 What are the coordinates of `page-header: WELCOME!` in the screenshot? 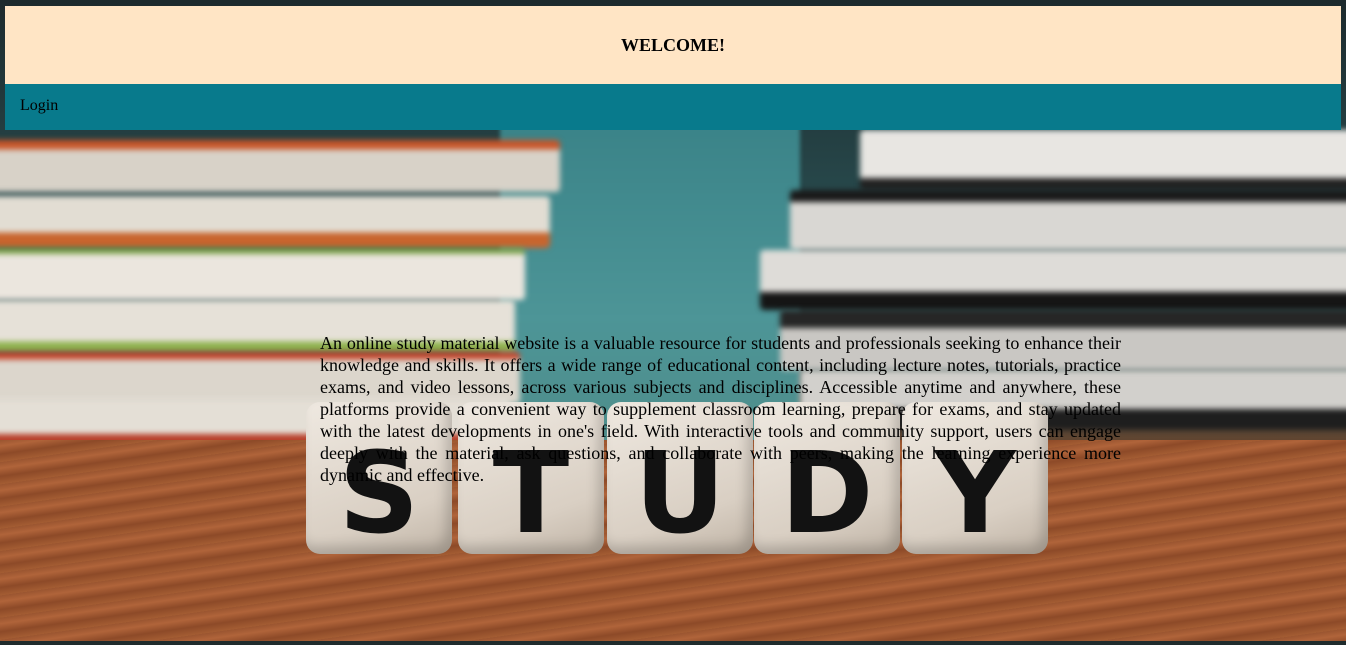 It's located at (673, 45).